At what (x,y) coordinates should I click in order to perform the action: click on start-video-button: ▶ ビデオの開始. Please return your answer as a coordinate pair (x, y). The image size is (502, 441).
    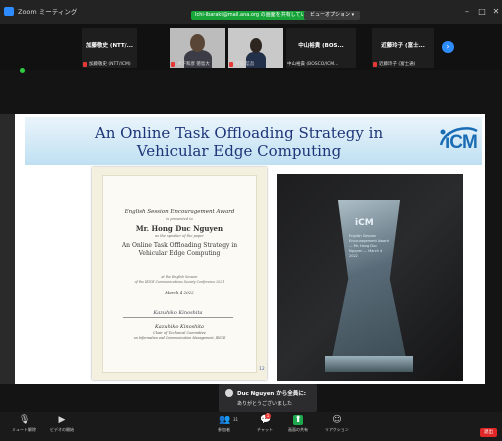
    Looking at the image, I should click on (62, 424).